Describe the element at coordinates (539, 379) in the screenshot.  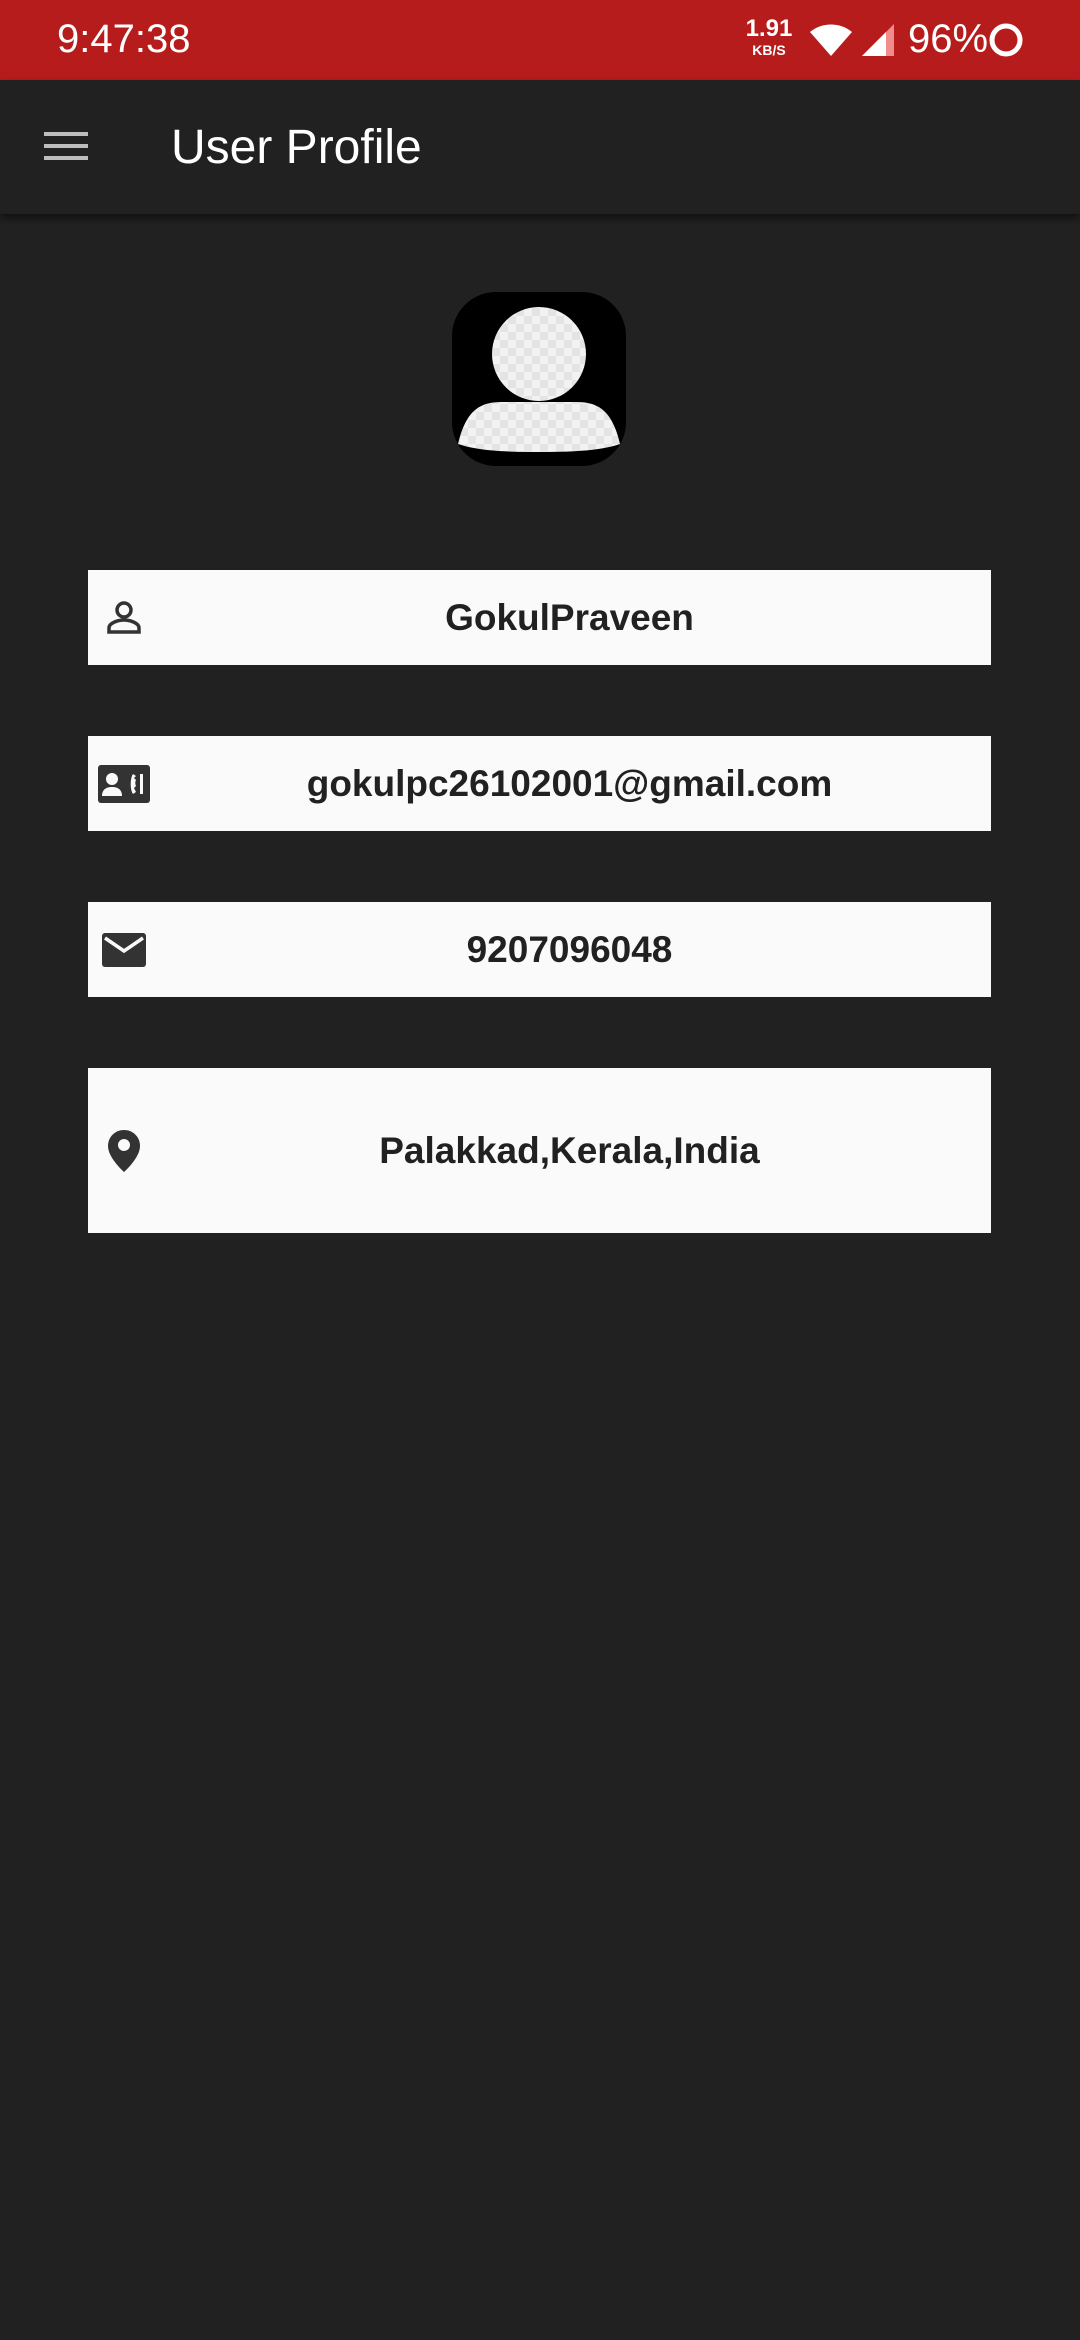
I see `default-avatar-icon` at that location.